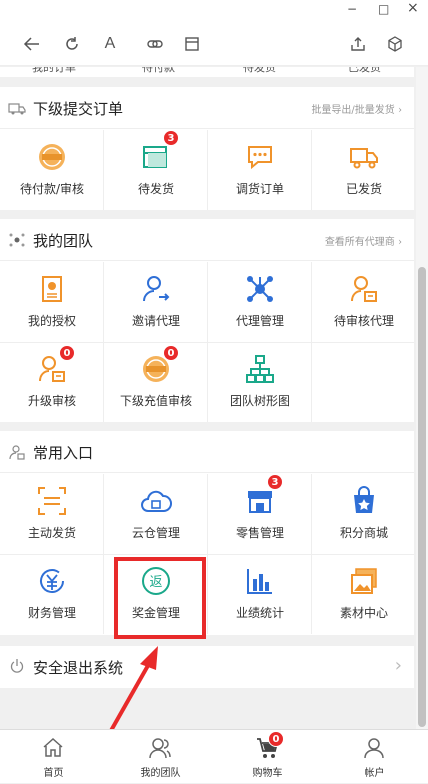  What do you see at coordinates (260, 369) in the screenshot?
I see `tree-icon` at bounding box center [260, 369].